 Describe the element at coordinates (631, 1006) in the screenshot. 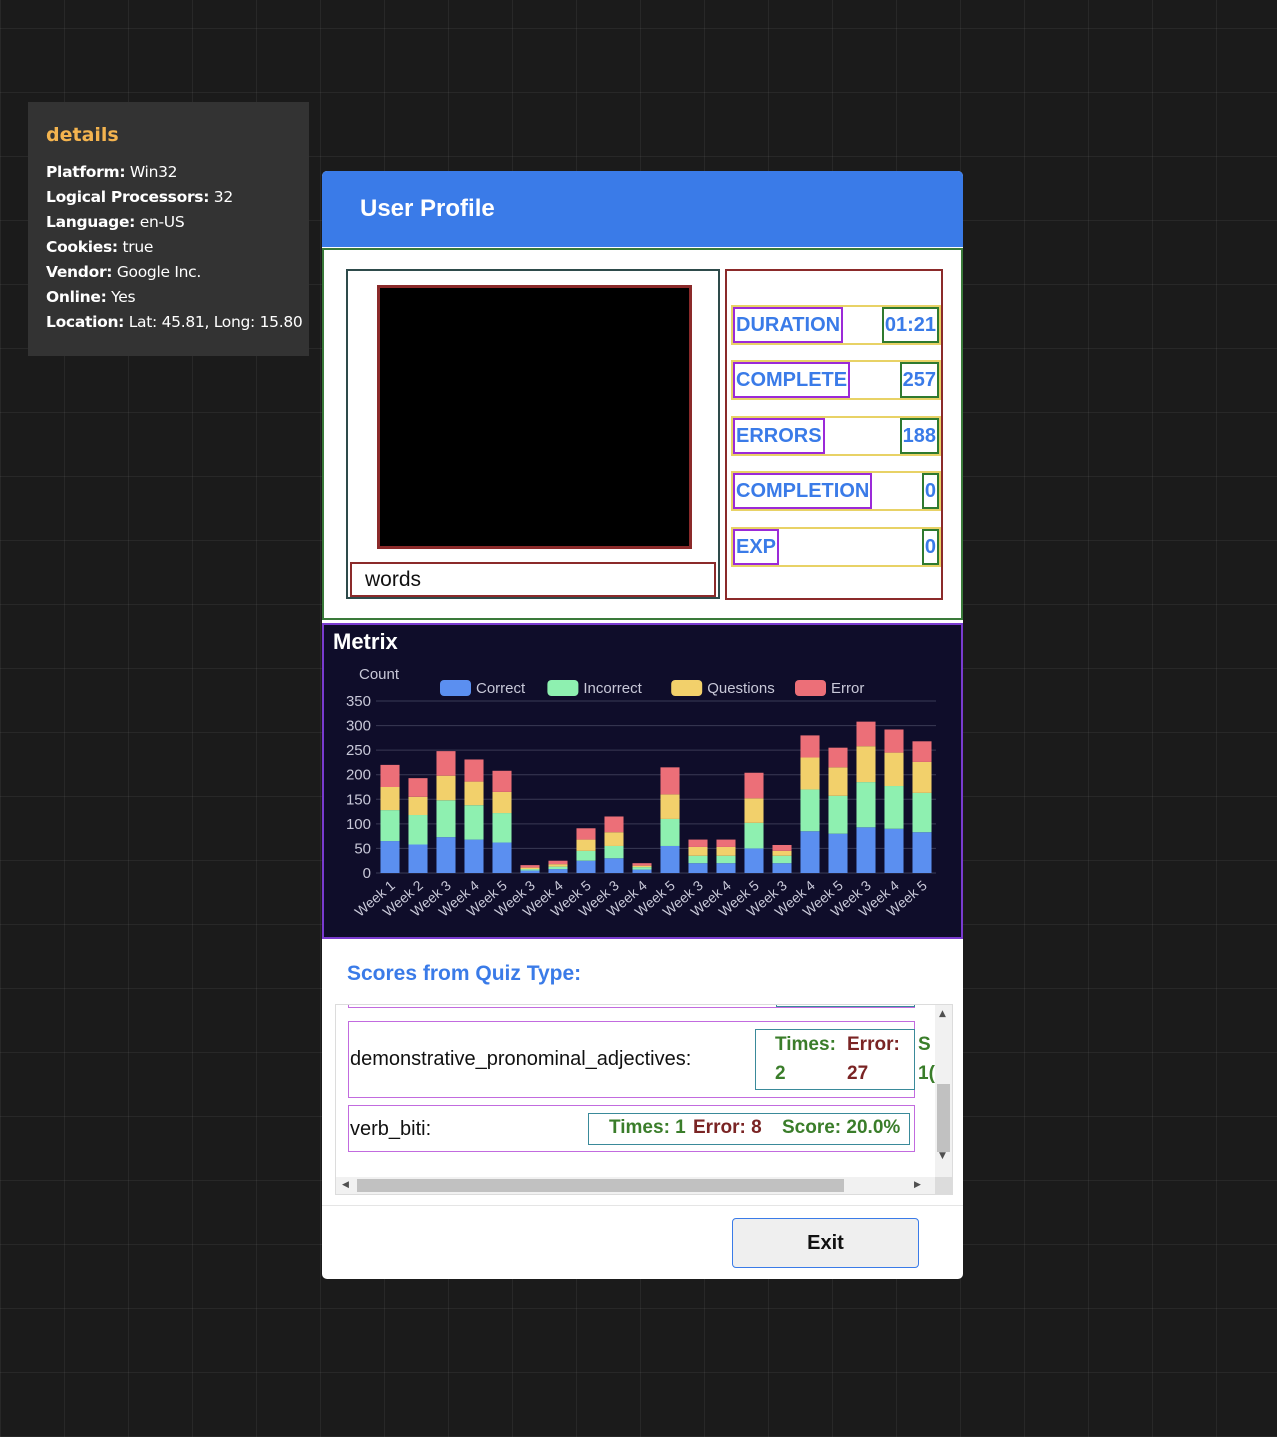

I see `quiz-row-partial` at that location.